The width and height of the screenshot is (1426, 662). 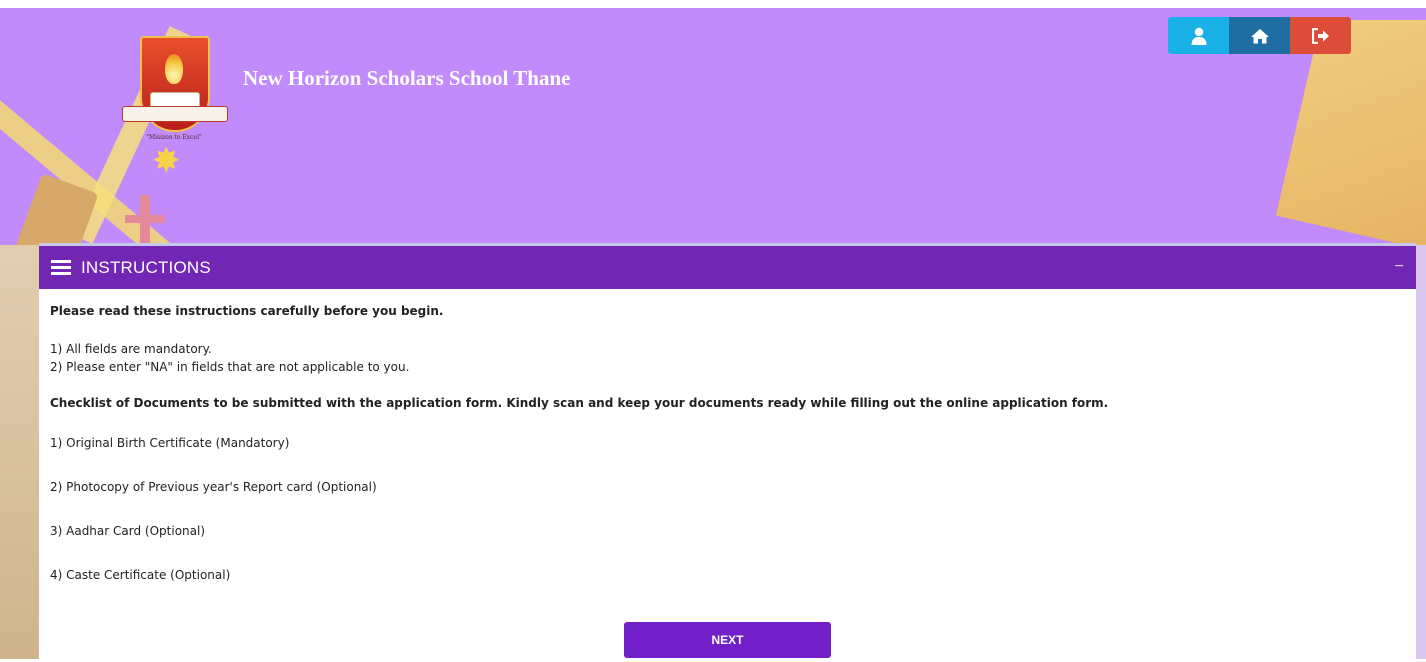 What do you see at coordinates (61, 267) in the screenshot?
I see `hamburger-icon` at bounding box center [61, 267].